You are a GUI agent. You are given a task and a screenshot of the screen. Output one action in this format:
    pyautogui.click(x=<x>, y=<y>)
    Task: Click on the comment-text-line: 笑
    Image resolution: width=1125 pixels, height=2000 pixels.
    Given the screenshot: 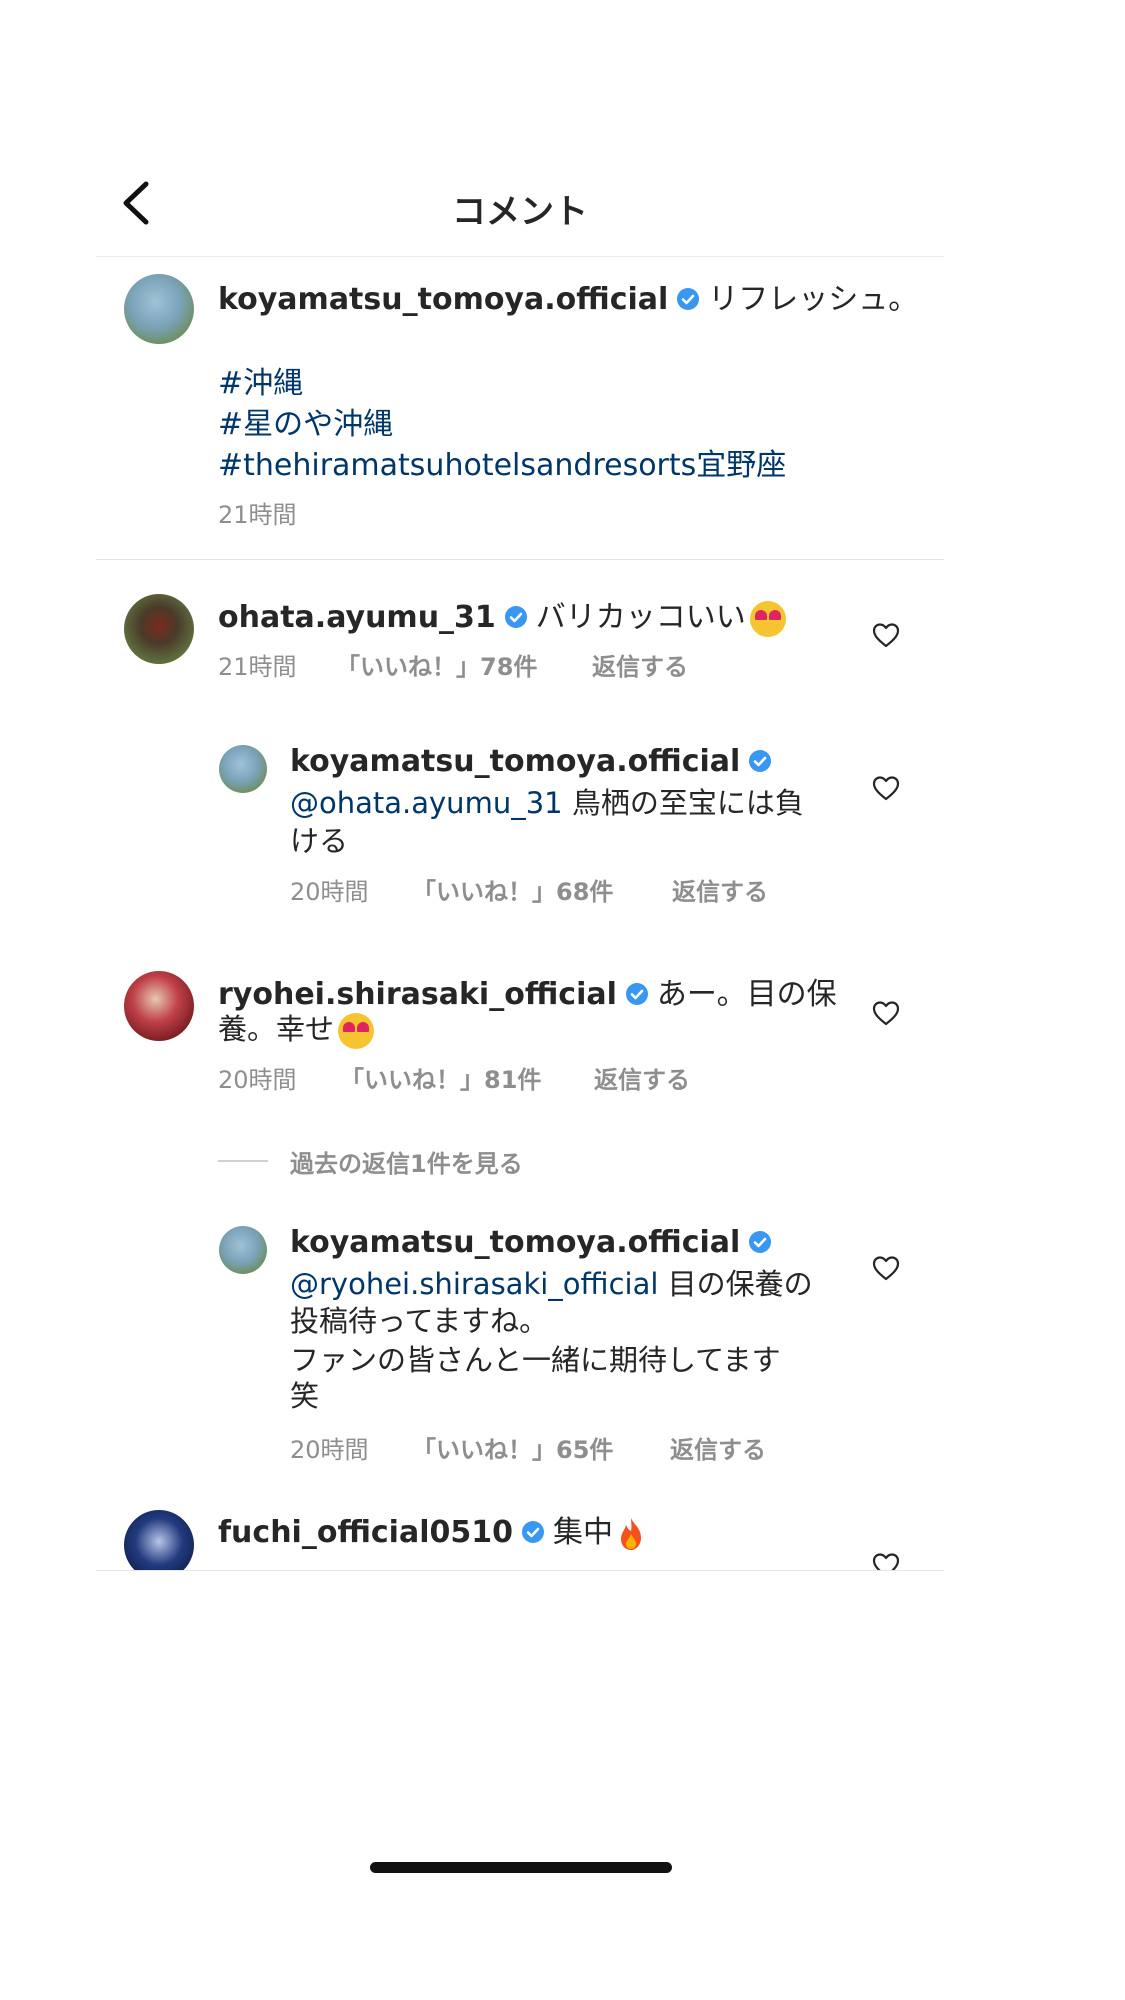 What is the action you would take?
    pyautogui.click(x=305, y=1396)
    